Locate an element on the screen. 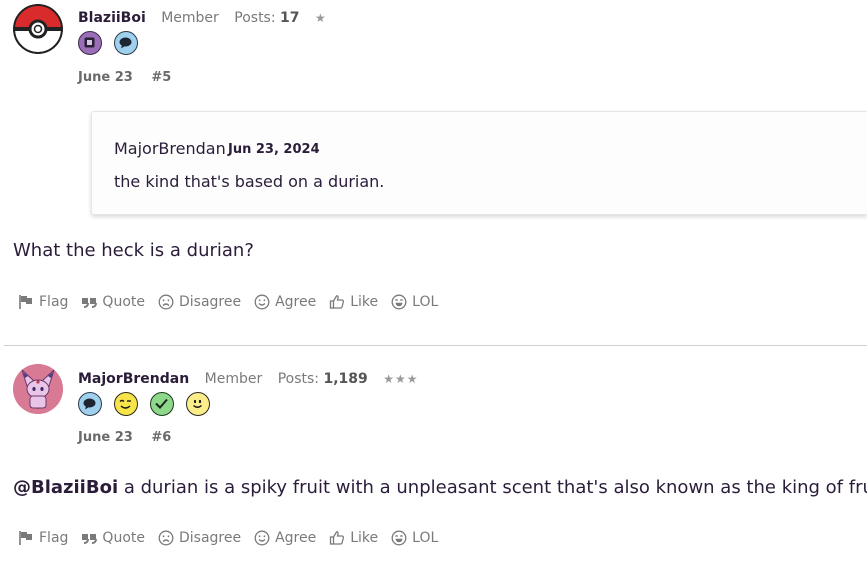 Image resolution: width=867 pixels, height=565 pixels. avatar-espeon-icon is located at coordinates (38, 389).